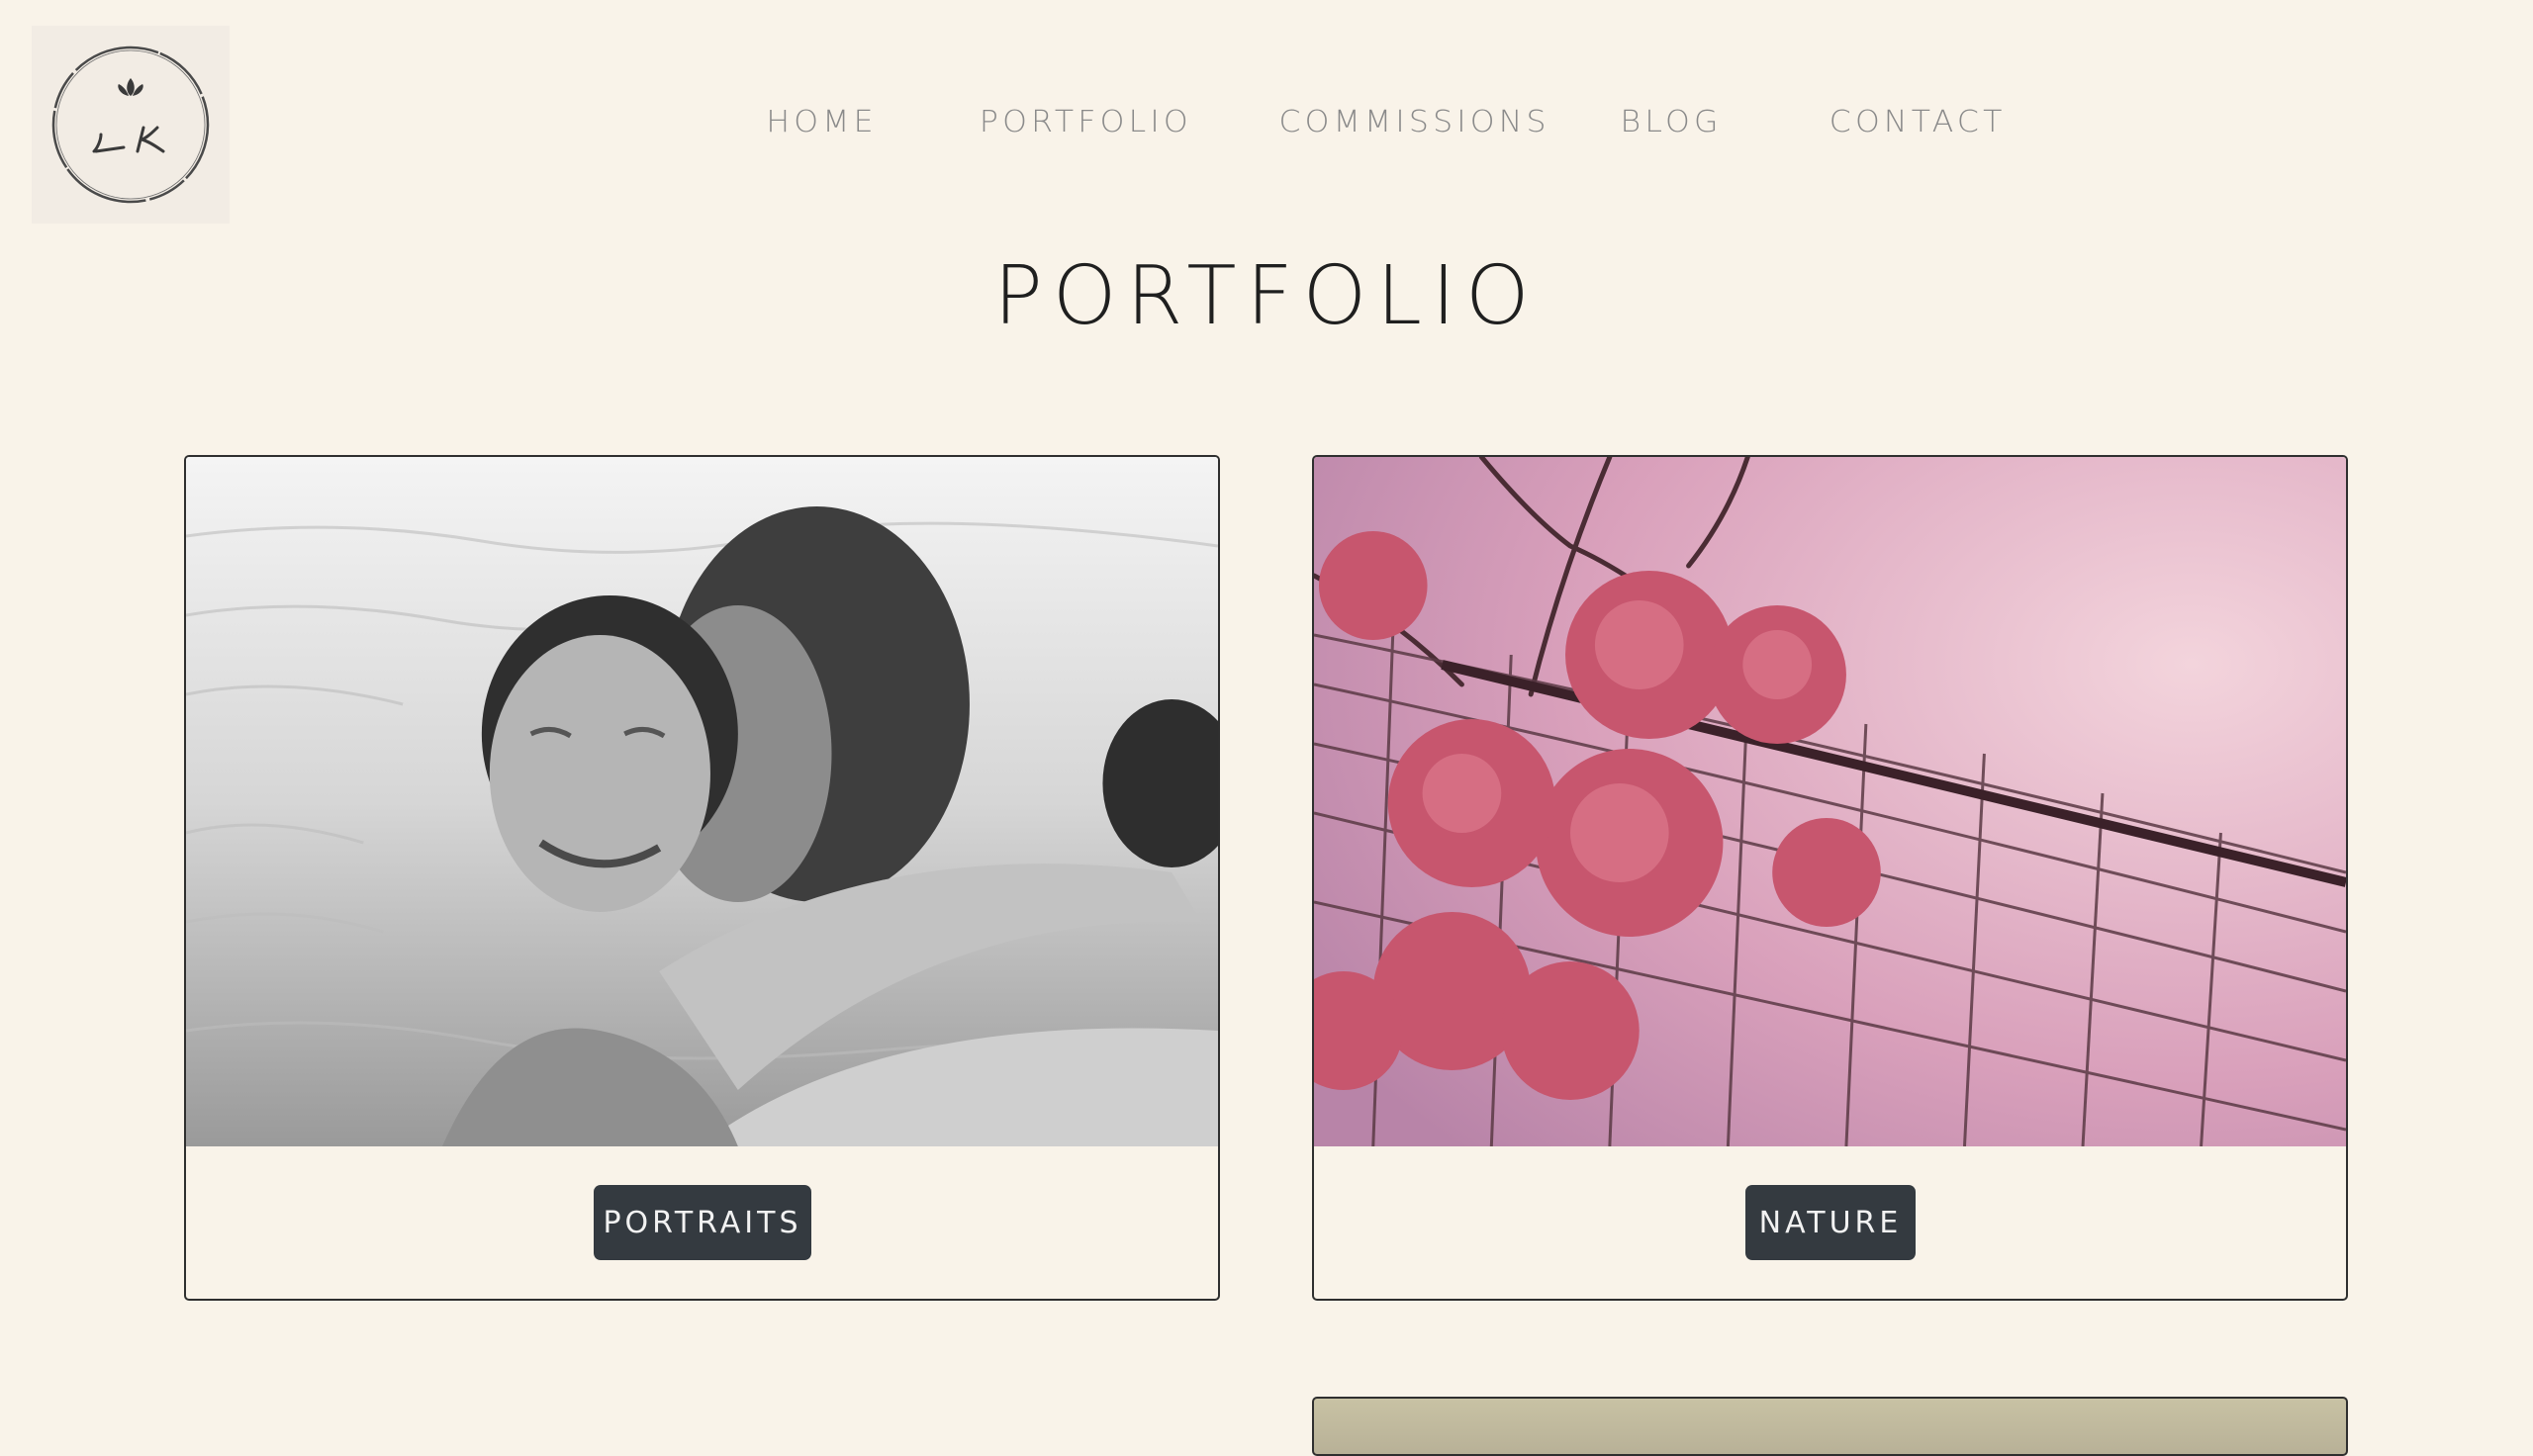  Describe the element at coordinates (821, 122) in the screenshot. I see `nav-home: HOME` at that location.